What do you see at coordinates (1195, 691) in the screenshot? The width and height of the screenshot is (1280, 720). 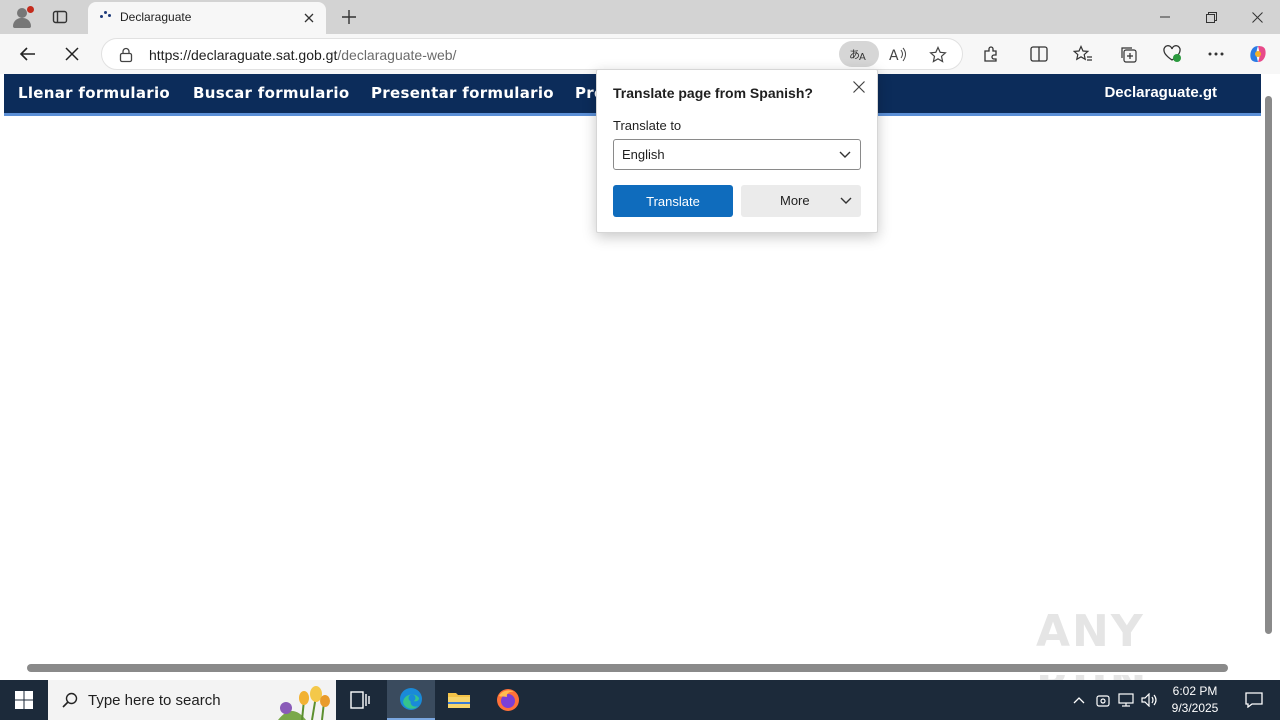 I see `clock-time: 6:02 PM` at bounding box center [1195, 691].